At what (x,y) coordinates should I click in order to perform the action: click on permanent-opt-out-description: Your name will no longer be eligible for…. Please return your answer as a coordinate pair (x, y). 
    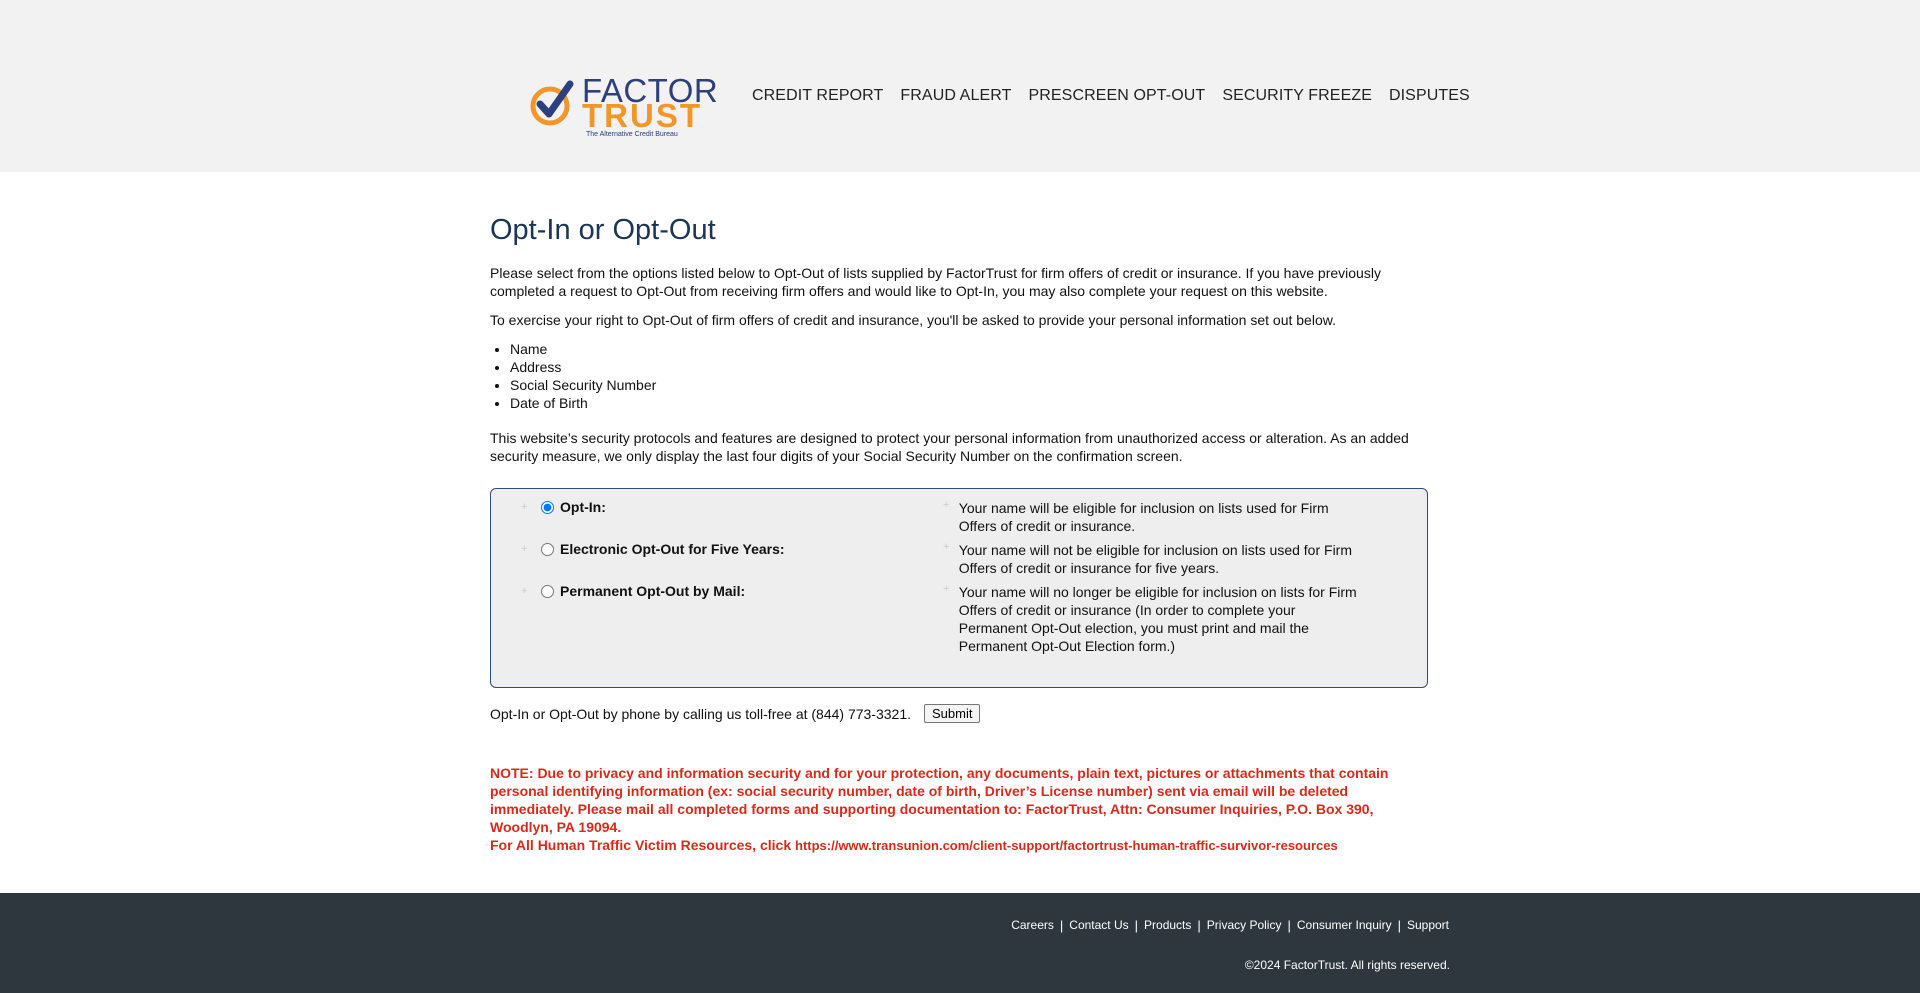
    Looking at the image, I should click on (1157, 619).